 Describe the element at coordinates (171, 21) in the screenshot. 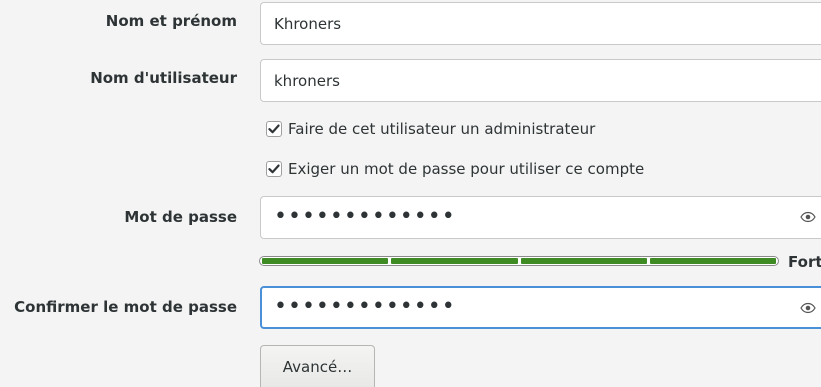

I see `fullname-label: Nom et prénom` at that location.